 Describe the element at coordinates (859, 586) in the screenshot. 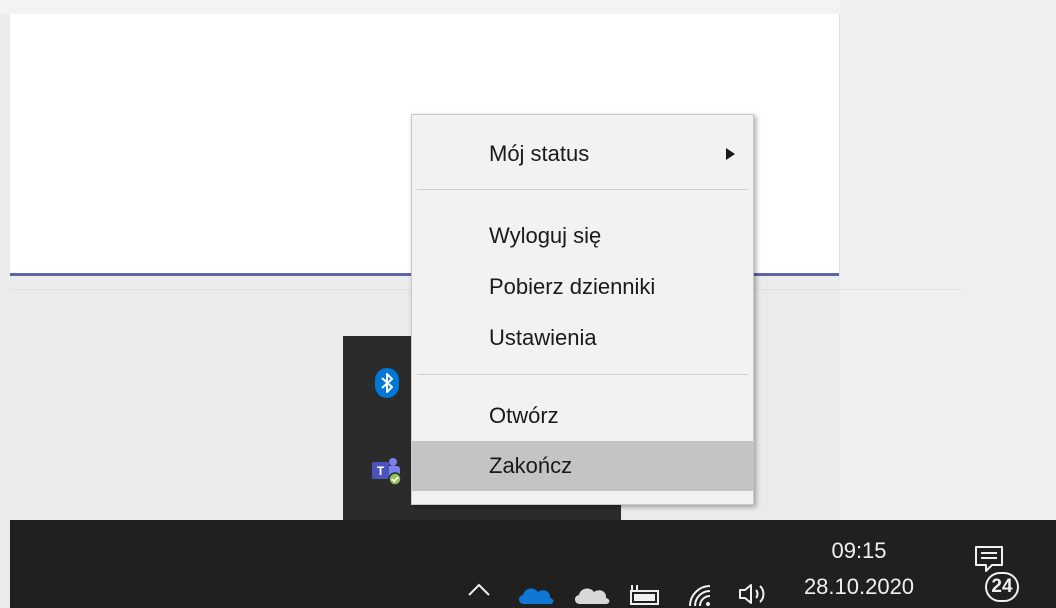

I see `clock-date: 28.10.2020` at that location.